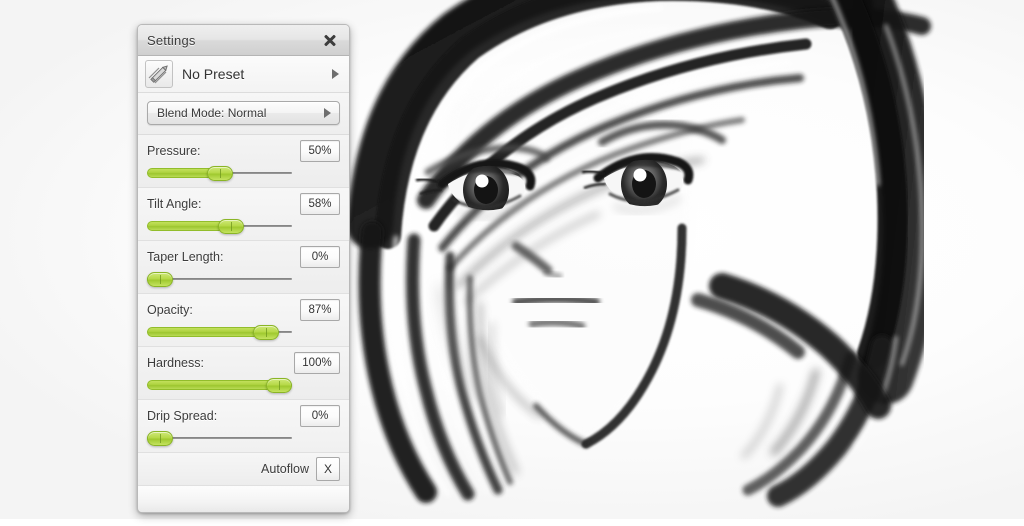 This screenshot has height=526, width=1024. What do you see at coordinates (328, 469) in the screenshot?
I see `autoflow-toggle-button: X` at bounding box center [328, 469].